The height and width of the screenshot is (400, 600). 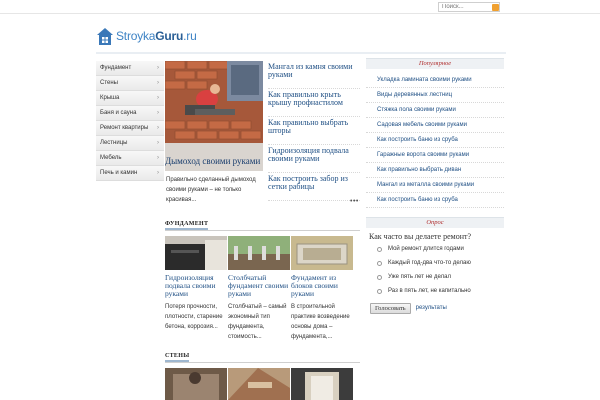 What do you see at coordinates (469, 7) in the screenshot?
I see `search-input` at bounding box center [469, 7].